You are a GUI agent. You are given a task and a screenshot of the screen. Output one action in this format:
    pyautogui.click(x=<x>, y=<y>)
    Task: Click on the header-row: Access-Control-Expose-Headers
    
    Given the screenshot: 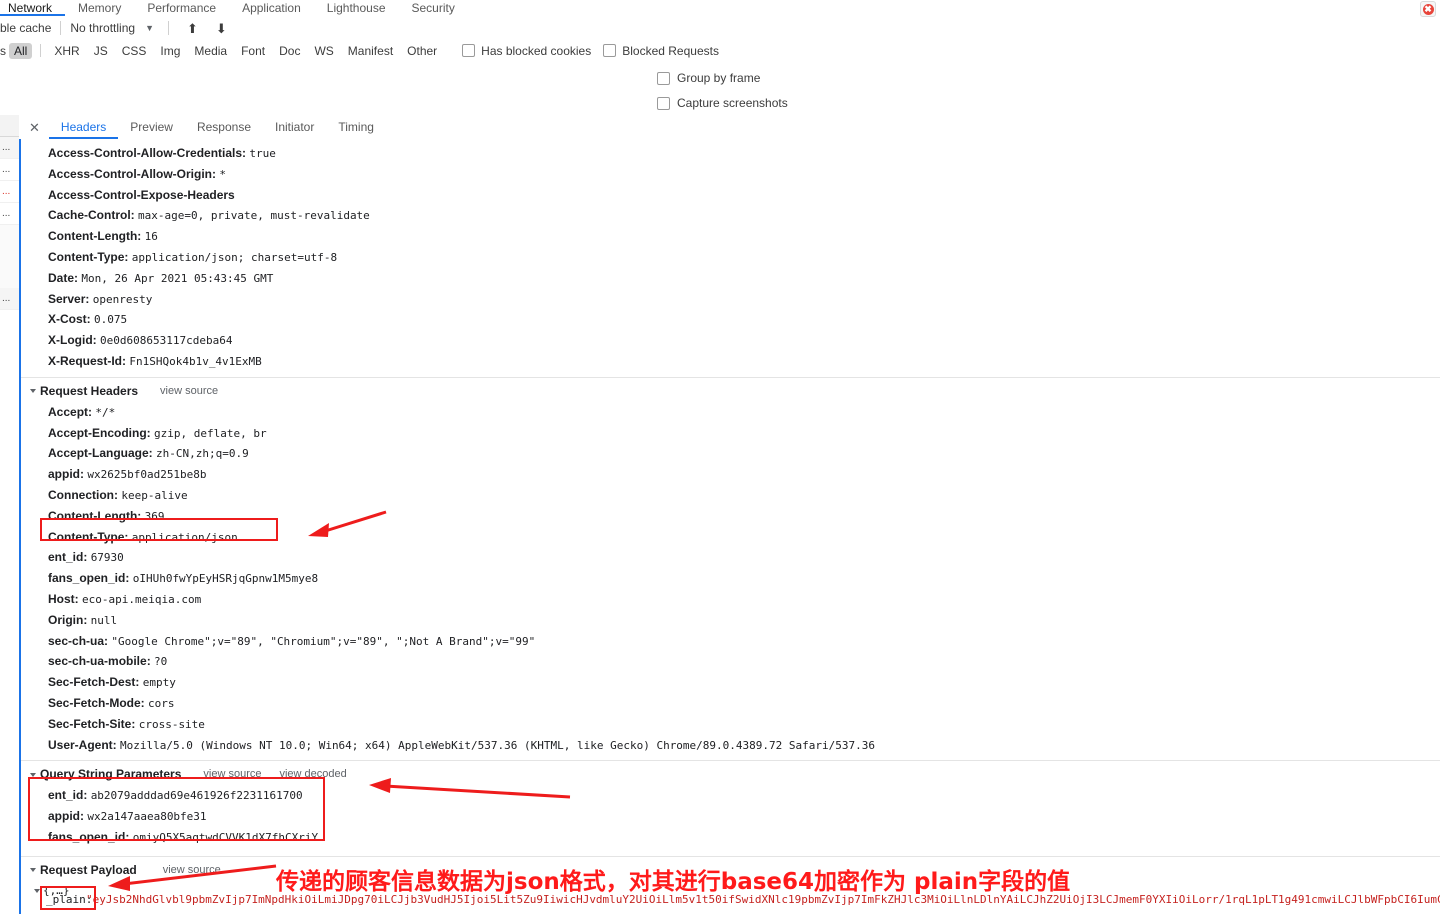 What is the action you would take?
    pyautogui.click(x=730, y=195)
    